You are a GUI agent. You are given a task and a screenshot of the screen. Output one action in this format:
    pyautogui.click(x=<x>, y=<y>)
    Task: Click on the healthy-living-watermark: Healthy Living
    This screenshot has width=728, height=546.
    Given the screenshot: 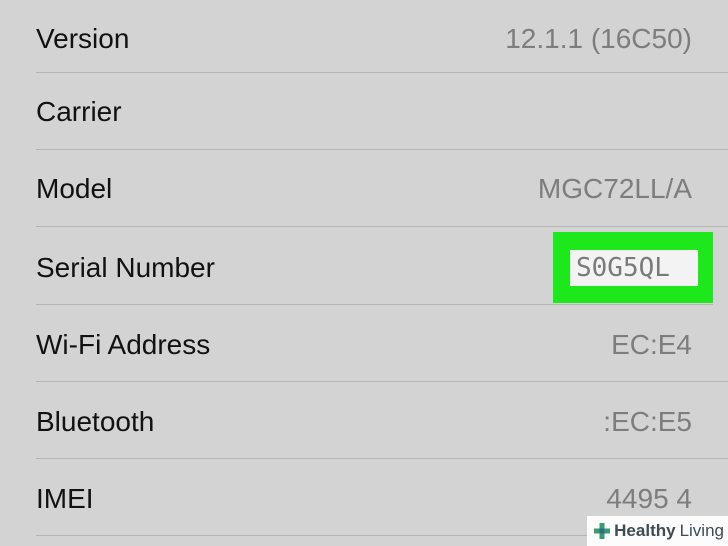 What is the action you would take?
    pyautogui.click(x=657, y=531)
    